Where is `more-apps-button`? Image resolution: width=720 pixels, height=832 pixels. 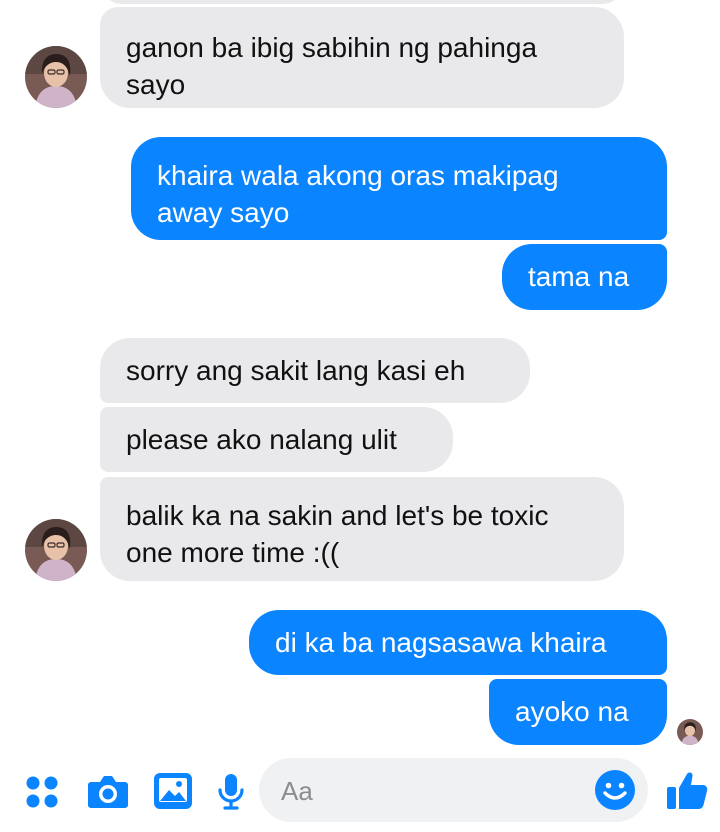 more-apps-button is located at coordinates (42, 792).